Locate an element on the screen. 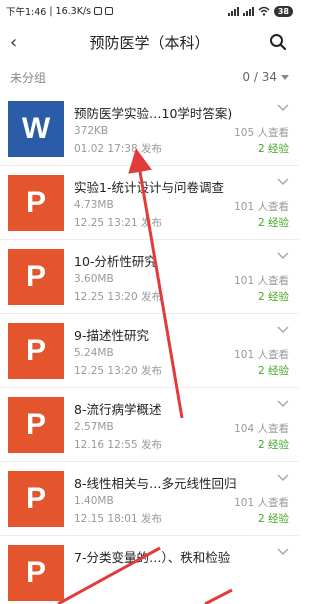  publish-date: 12.25 13:21 发布 is located at coordinates (118, 222).